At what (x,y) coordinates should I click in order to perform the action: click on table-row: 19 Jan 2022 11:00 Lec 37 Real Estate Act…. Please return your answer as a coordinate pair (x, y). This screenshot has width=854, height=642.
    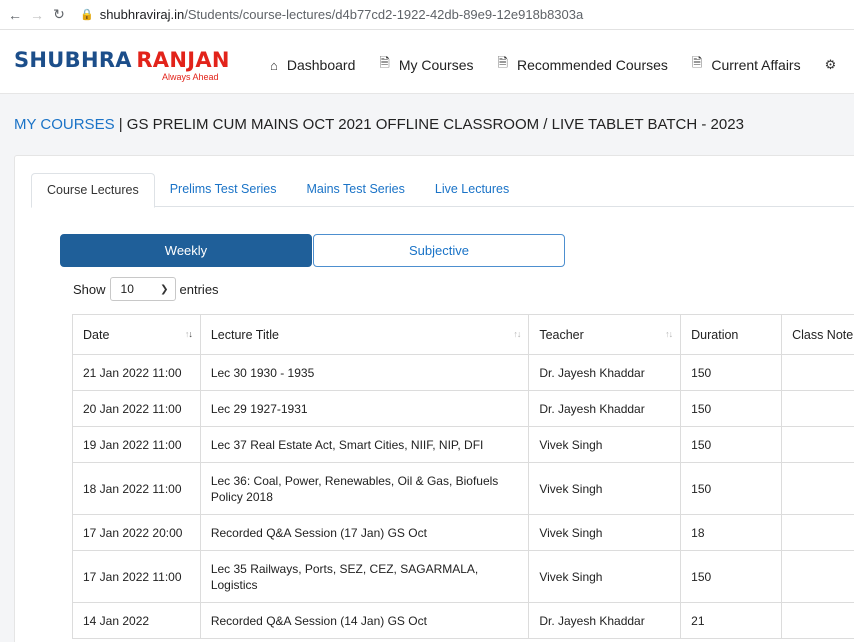
    Looking at the image, I should click on (463, 444).